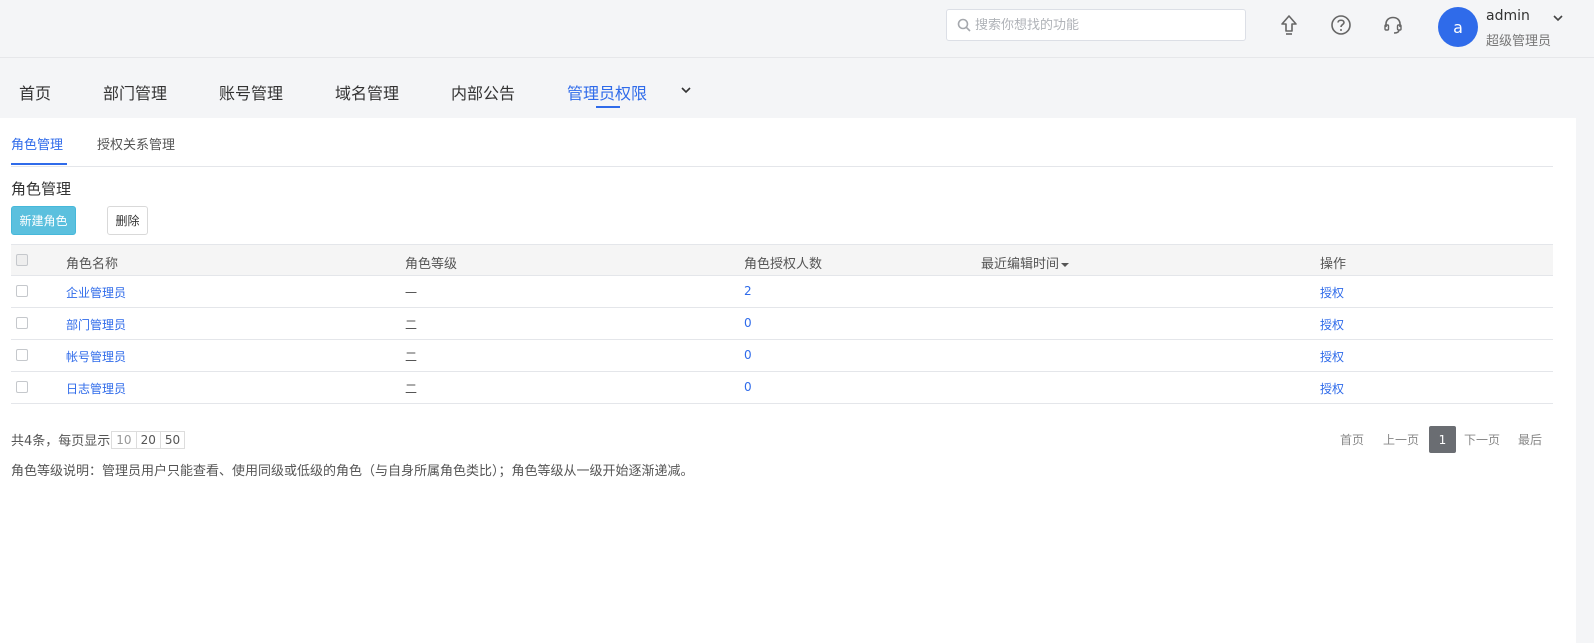  I want to click on subtab-bar: 角色管理 授权关系管理, so click(782, 142).